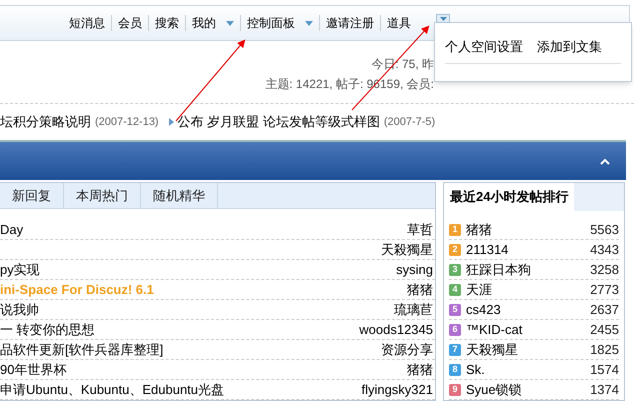 This screenshot has height=401, width=634. Describe the element at coordinates (407, 350) in the screenshot. I see `author-link: 资源分享` at that location.